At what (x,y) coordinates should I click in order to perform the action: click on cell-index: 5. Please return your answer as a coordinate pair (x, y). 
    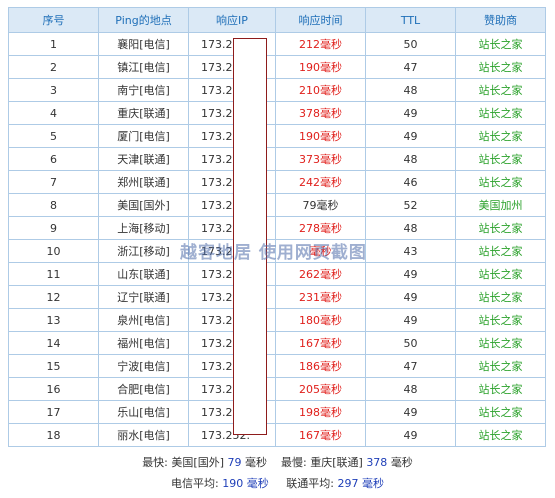
    Looking at the image, I should click on (53, 136).